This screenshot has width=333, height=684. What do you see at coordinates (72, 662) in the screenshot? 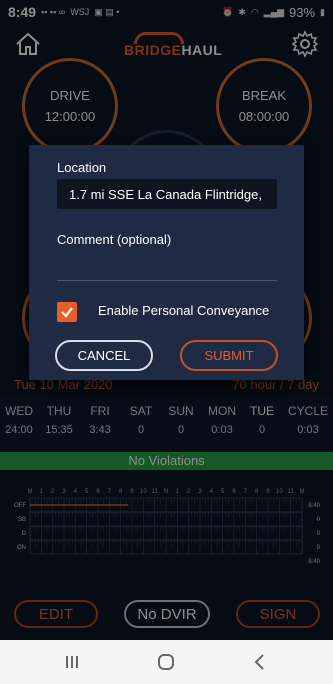
I see `recent-apps-icon` at bounding box center [72, 662].